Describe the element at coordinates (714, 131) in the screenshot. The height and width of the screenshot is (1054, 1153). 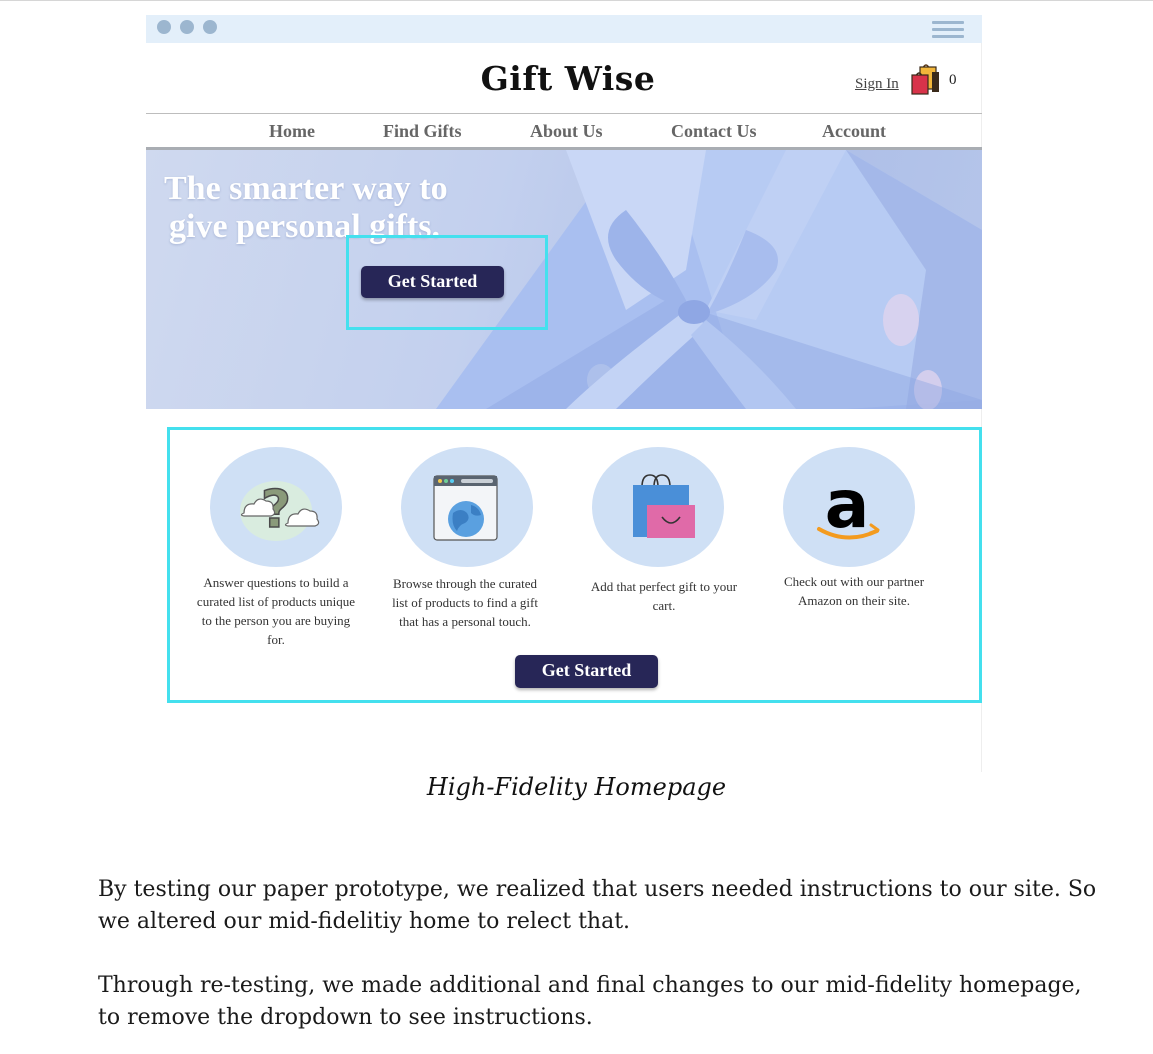
I see `nav-item-contact-us: Contact Us` at that location.